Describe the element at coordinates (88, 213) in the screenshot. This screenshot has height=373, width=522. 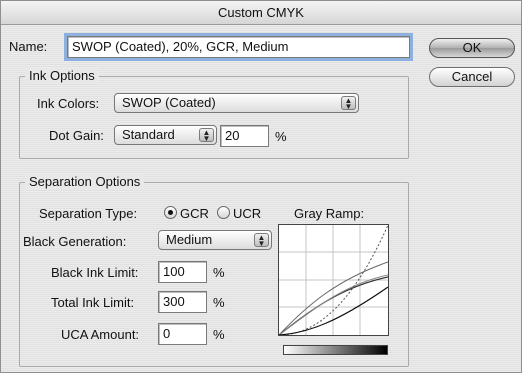
I see `separation-type-label: Separation Type:` at that location.